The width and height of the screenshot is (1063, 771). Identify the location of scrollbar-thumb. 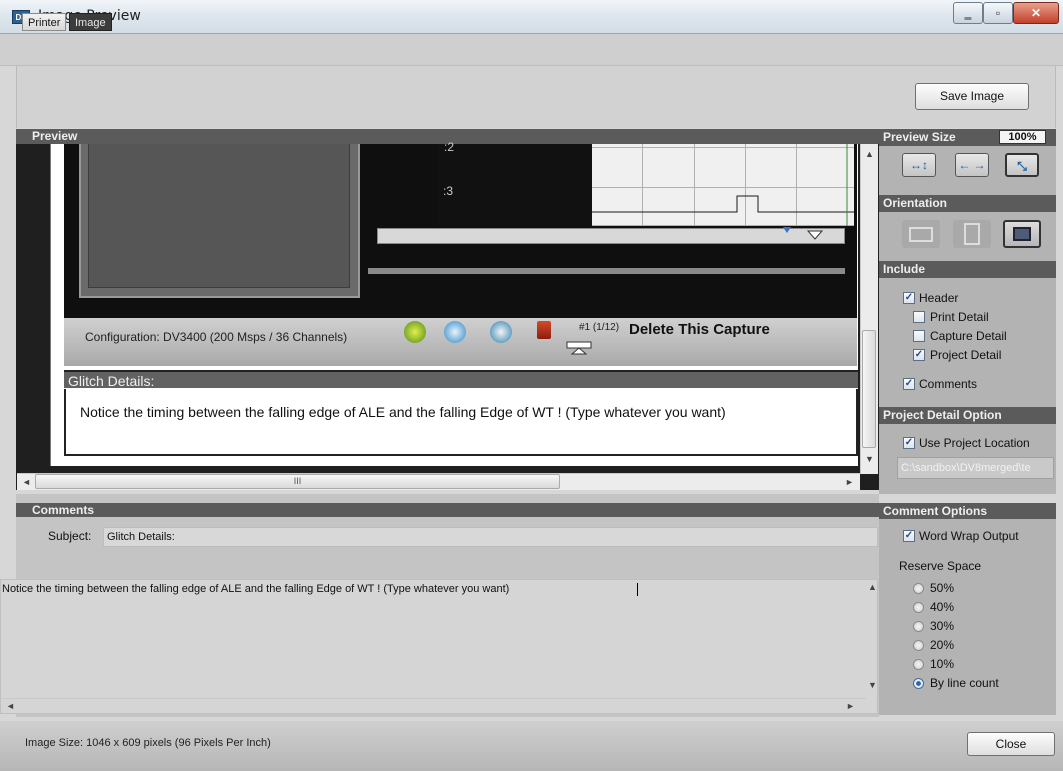
(869, 389).